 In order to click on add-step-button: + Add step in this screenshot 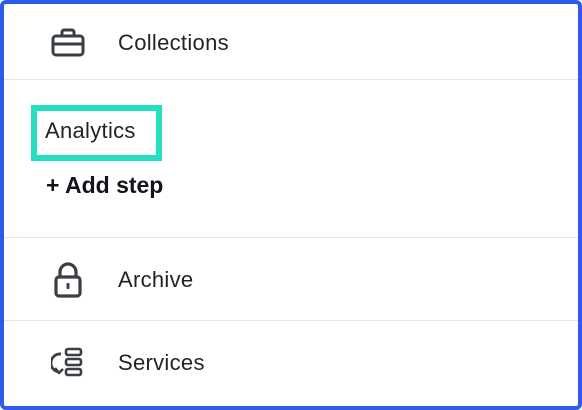, I will do `click(104, 185)`.